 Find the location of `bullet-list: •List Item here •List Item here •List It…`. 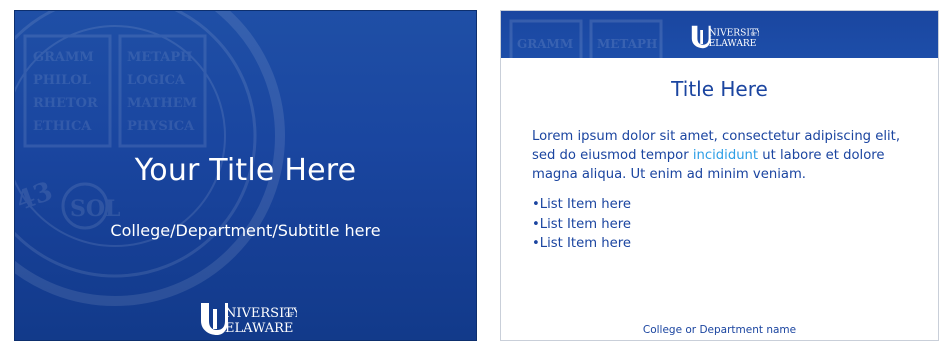

bullet-list: •List Item here •List Item here •List It… is located at coordinates (581, 224).